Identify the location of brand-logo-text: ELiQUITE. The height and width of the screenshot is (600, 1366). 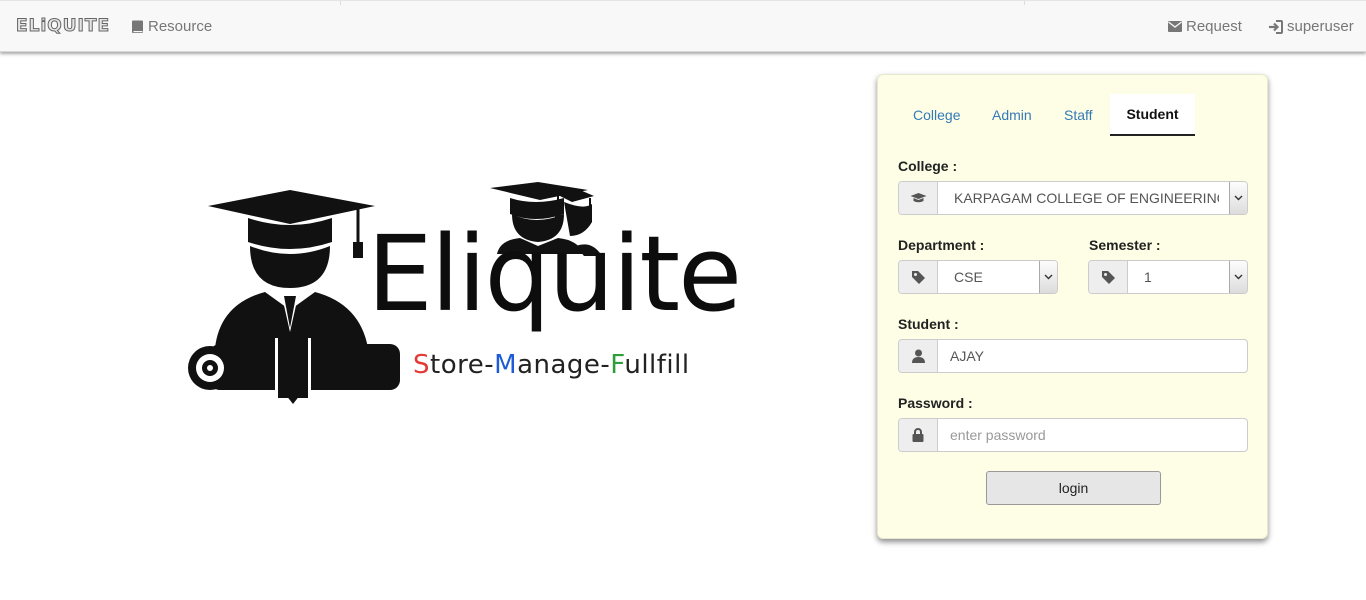
(62, 26).